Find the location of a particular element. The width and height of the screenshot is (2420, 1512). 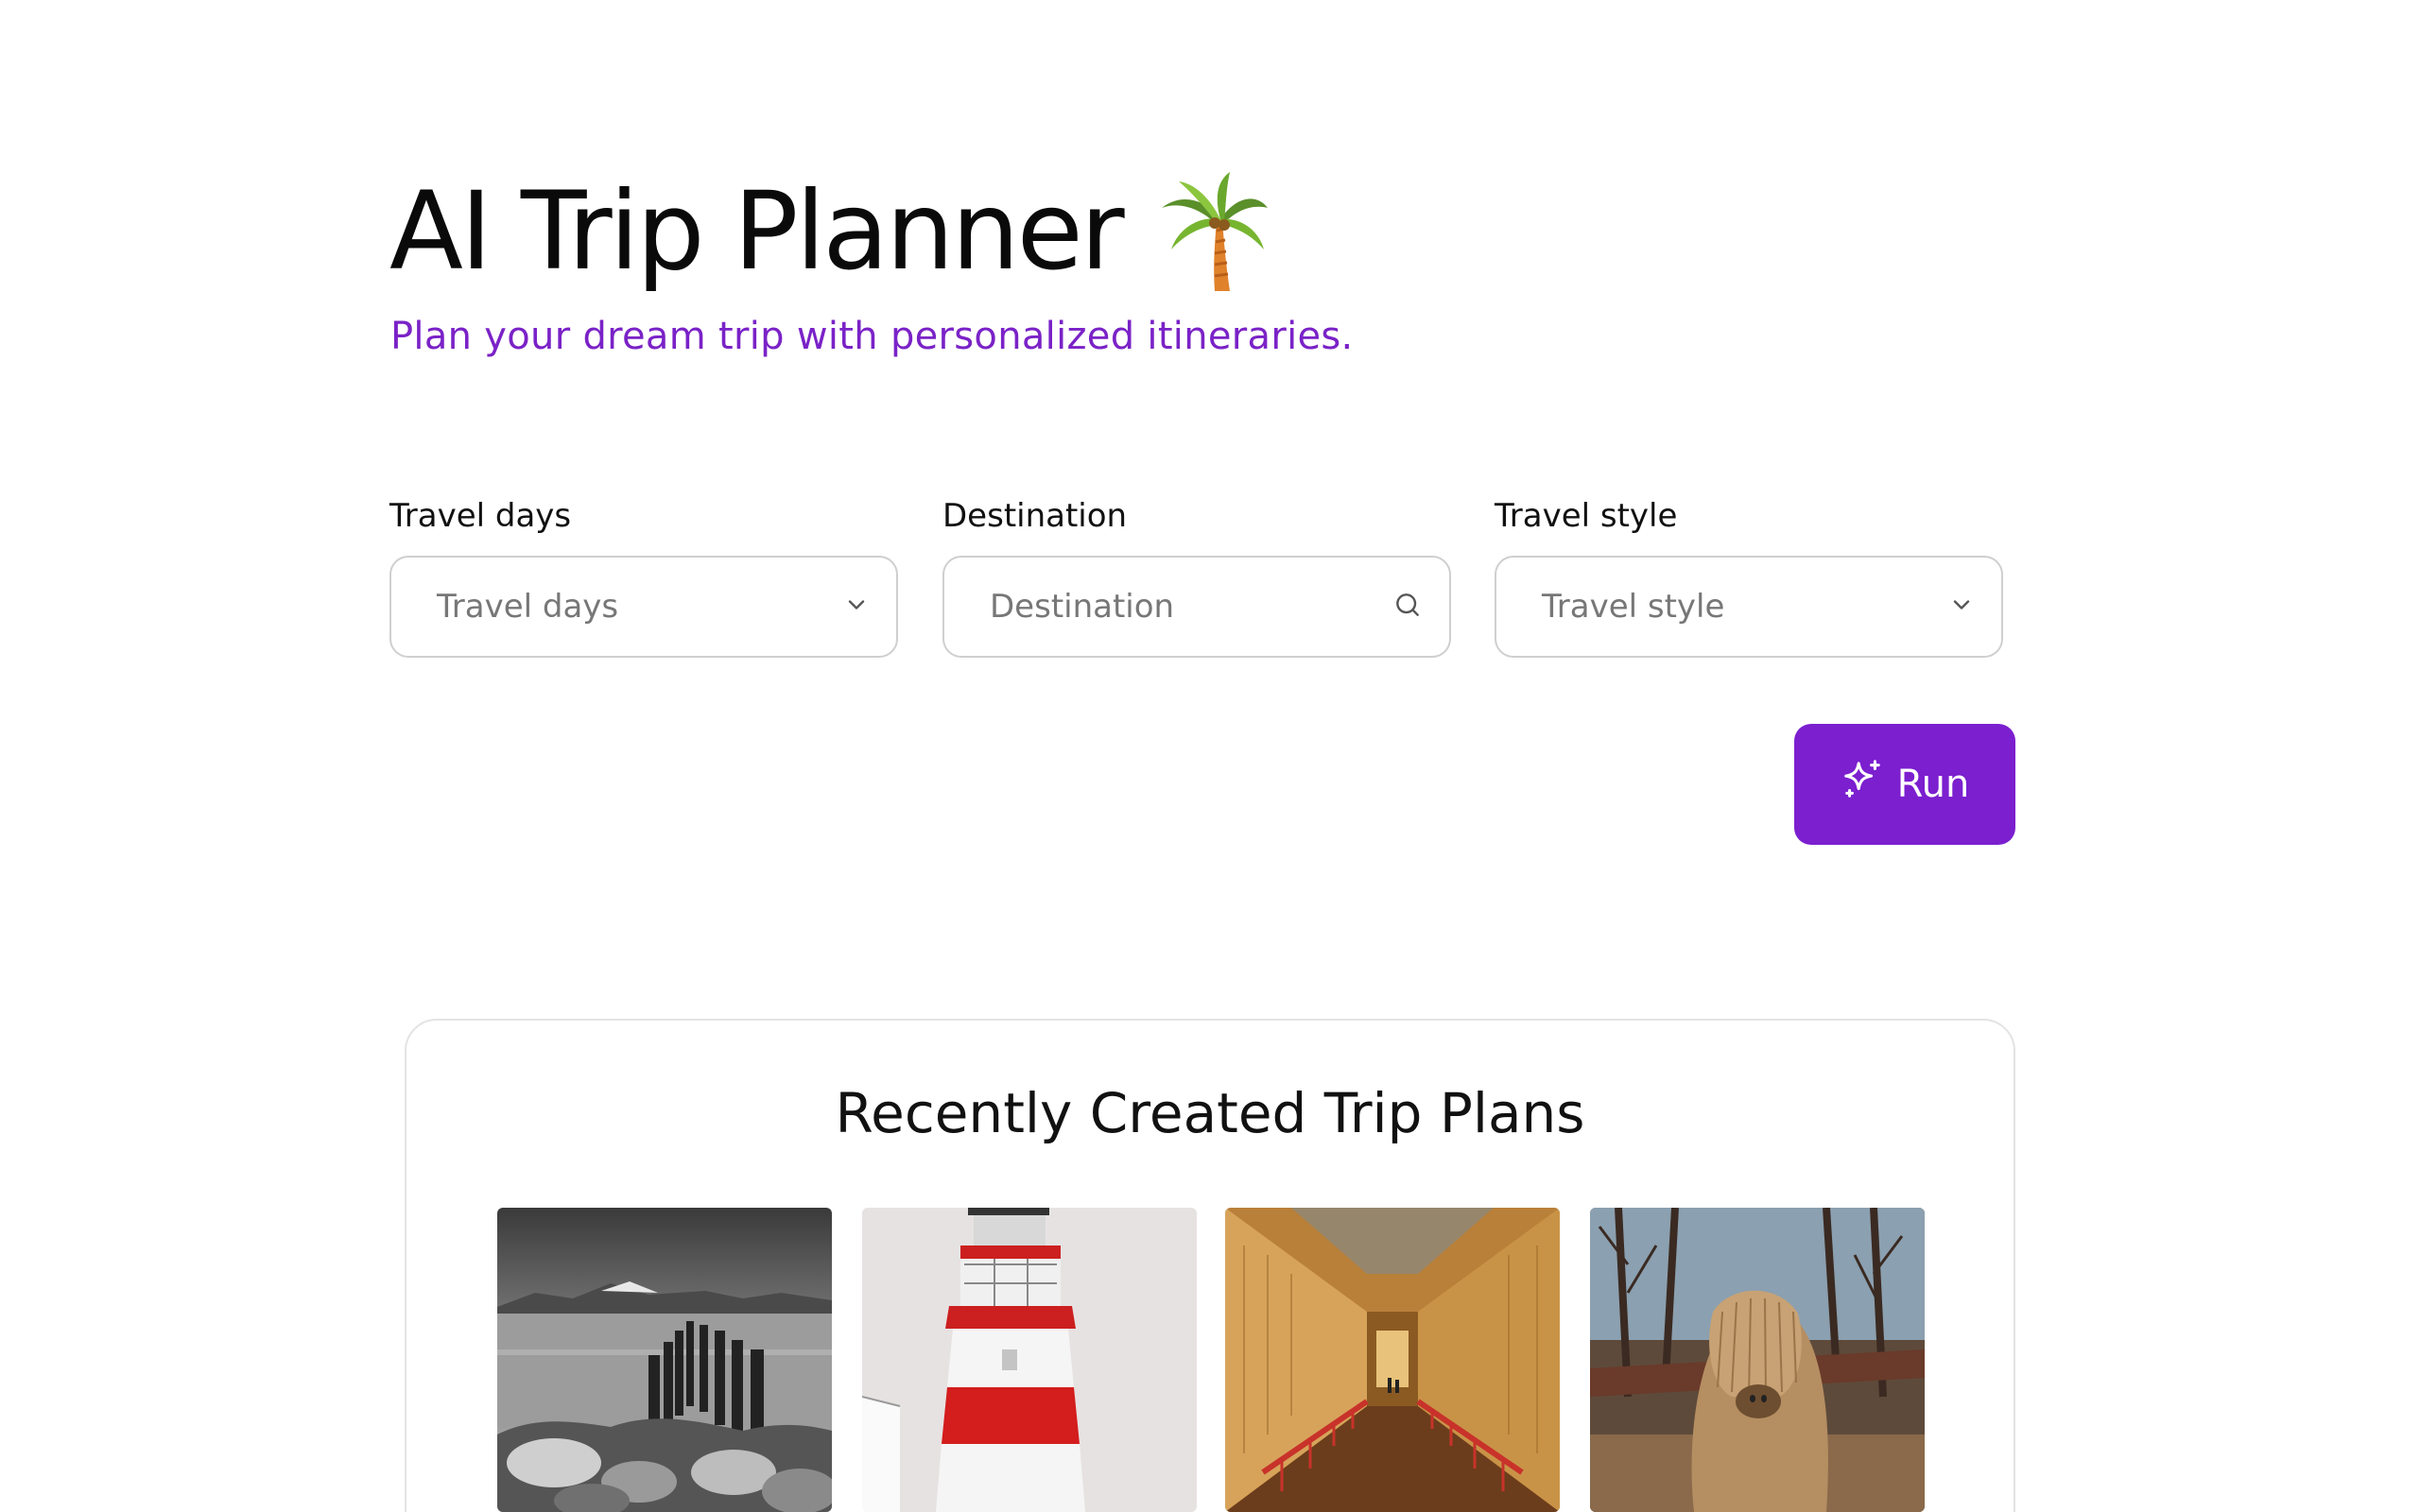

run-button: Run is located at coordinates (1904, 784).